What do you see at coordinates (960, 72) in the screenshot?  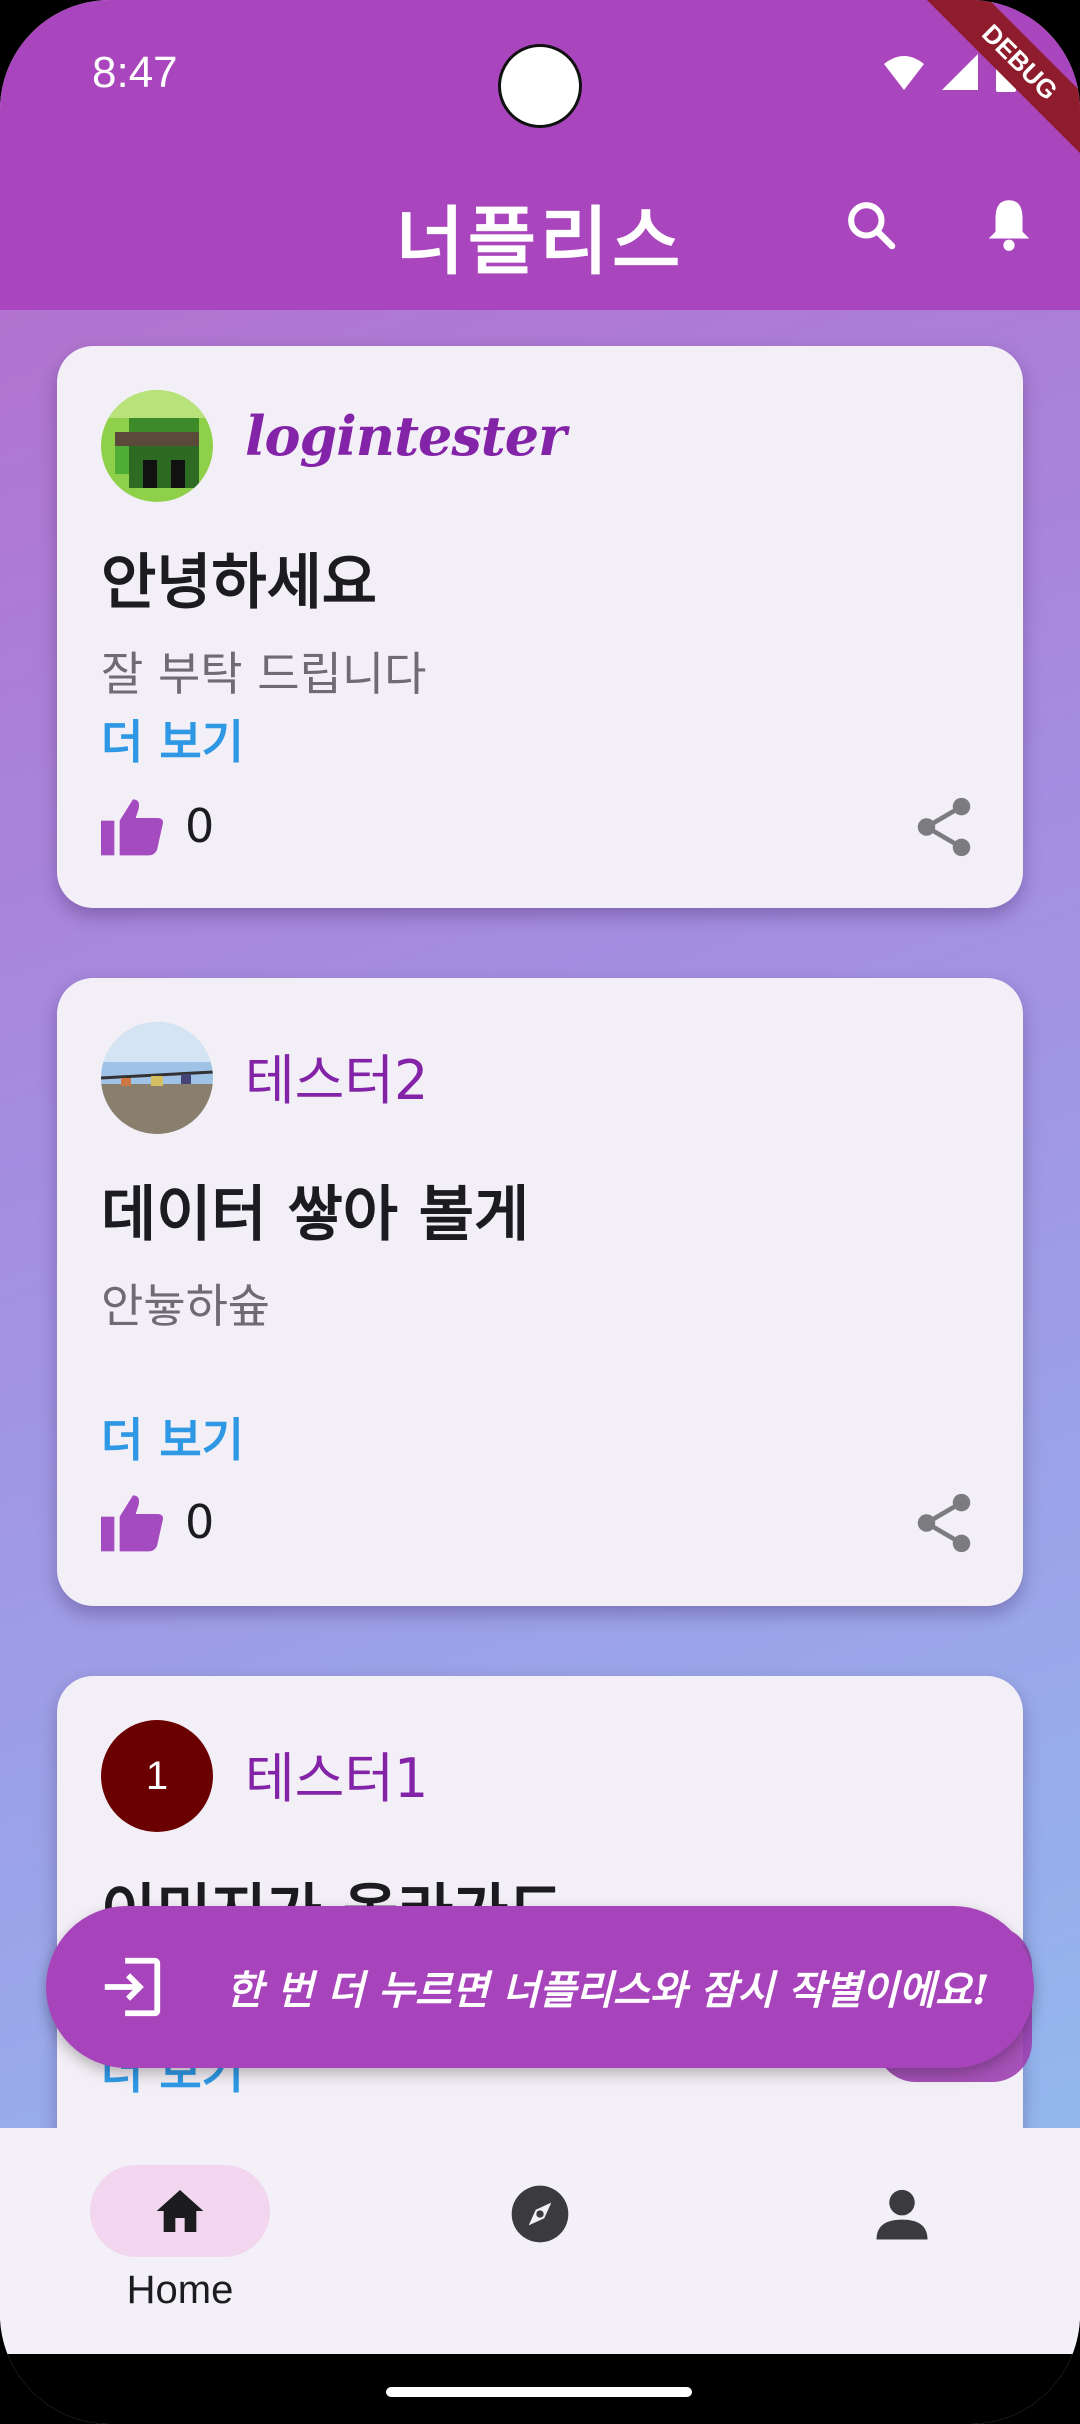 I see `signal-icon` at bounding box center [960, 72].